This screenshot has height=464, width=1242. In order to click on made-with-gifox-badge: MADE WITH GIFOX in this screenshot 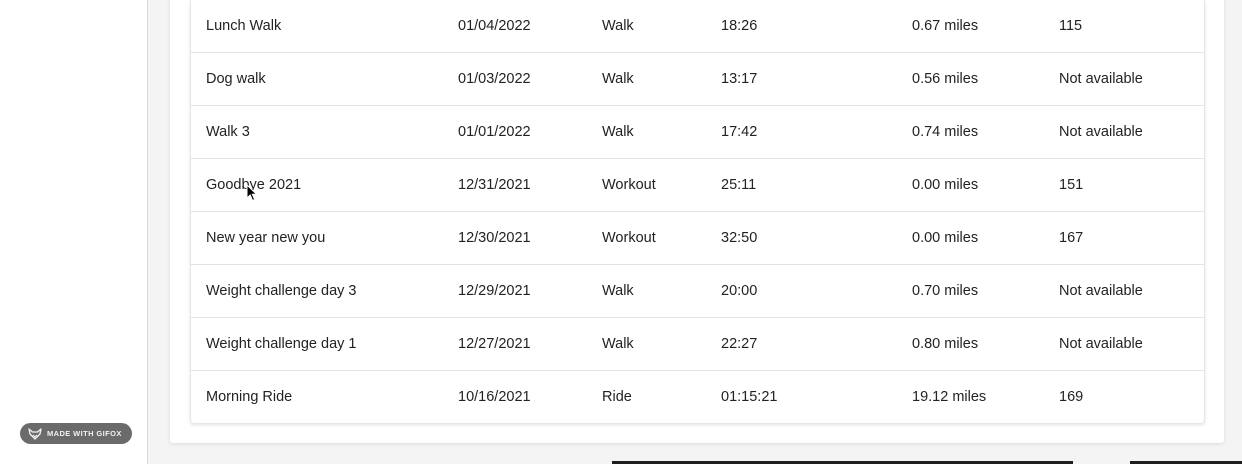, I will do `click(76, 433)`.